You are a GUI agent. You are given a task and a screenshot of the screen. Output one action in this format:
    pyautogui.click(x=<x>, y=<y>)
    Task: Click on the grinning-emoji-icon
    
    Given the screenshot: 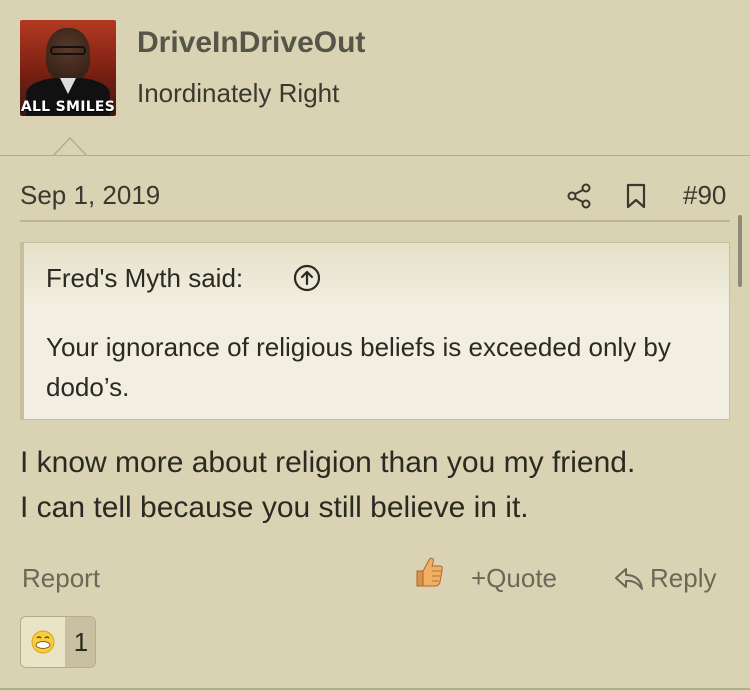 What is the action you would take?
    pyautogui.click(x=43, y=642)
    